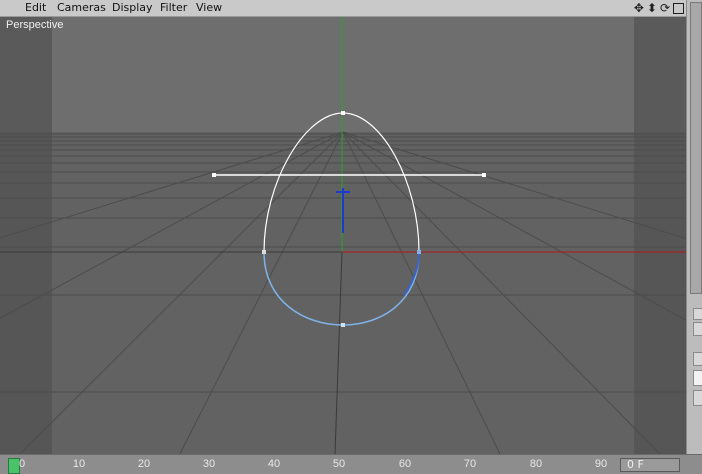 Image resolution: width=702 pixels, height=474 pixels. What do you see at coordinates (601, 464) in the screenshot?
I see `tick-label: 90` at bounding box center [601, 464].